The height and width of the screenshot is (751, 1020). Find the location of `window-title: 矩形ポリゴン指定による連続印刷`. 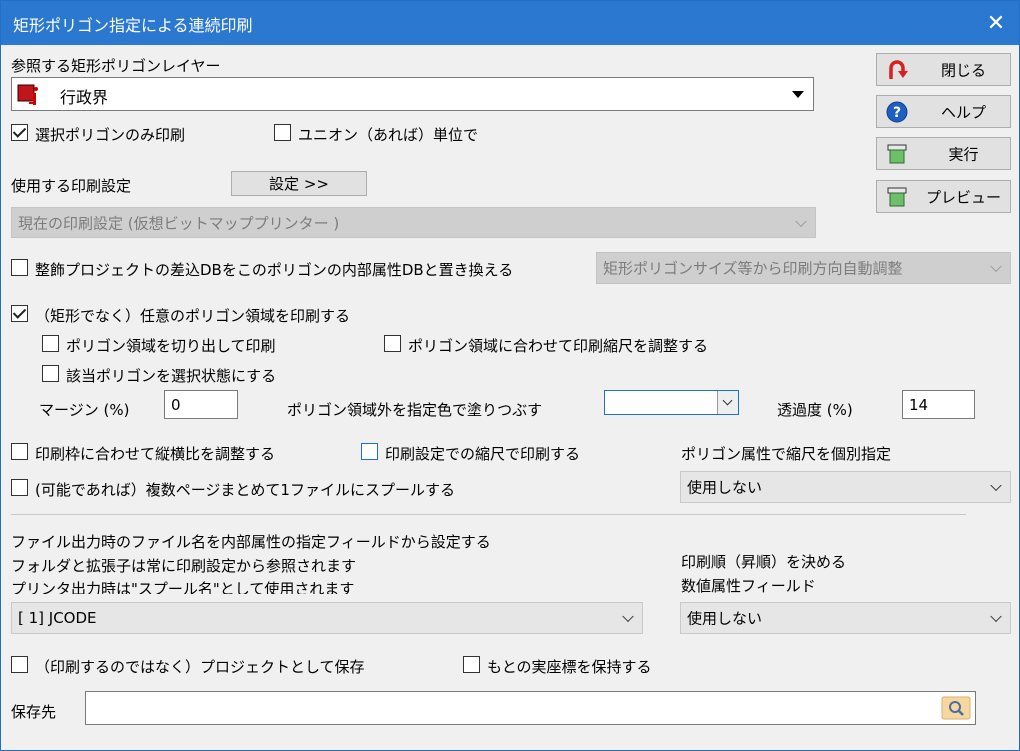

window-title: 矩形ポリゴン指定による連続印刷 is located at coordinates (133, 25).